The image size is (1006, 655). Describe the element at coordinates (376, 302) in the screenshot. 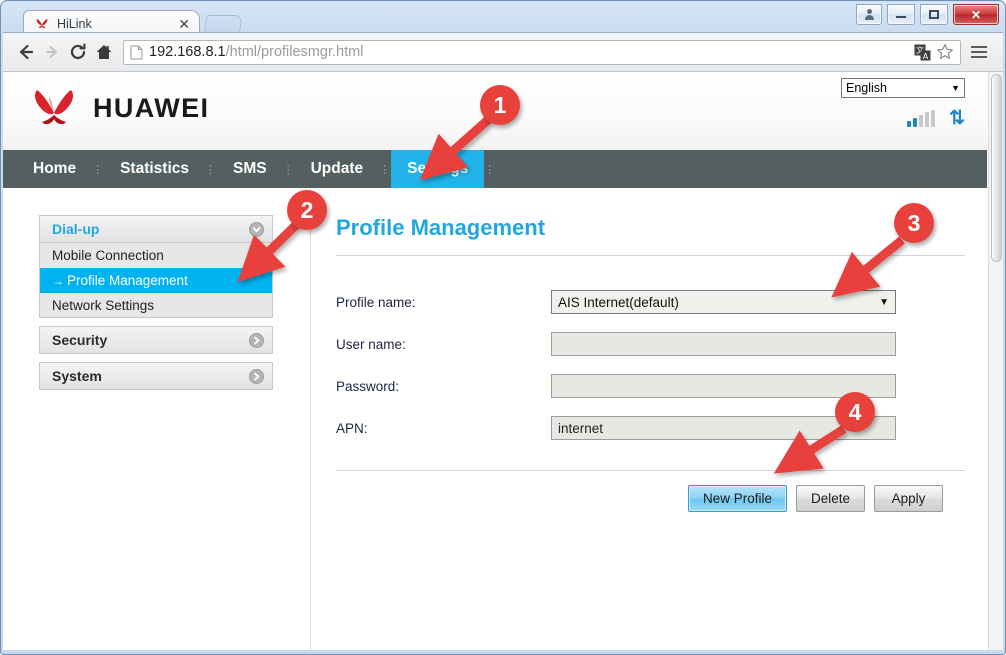

I see `profile-name-label: Profile name:` at that location.